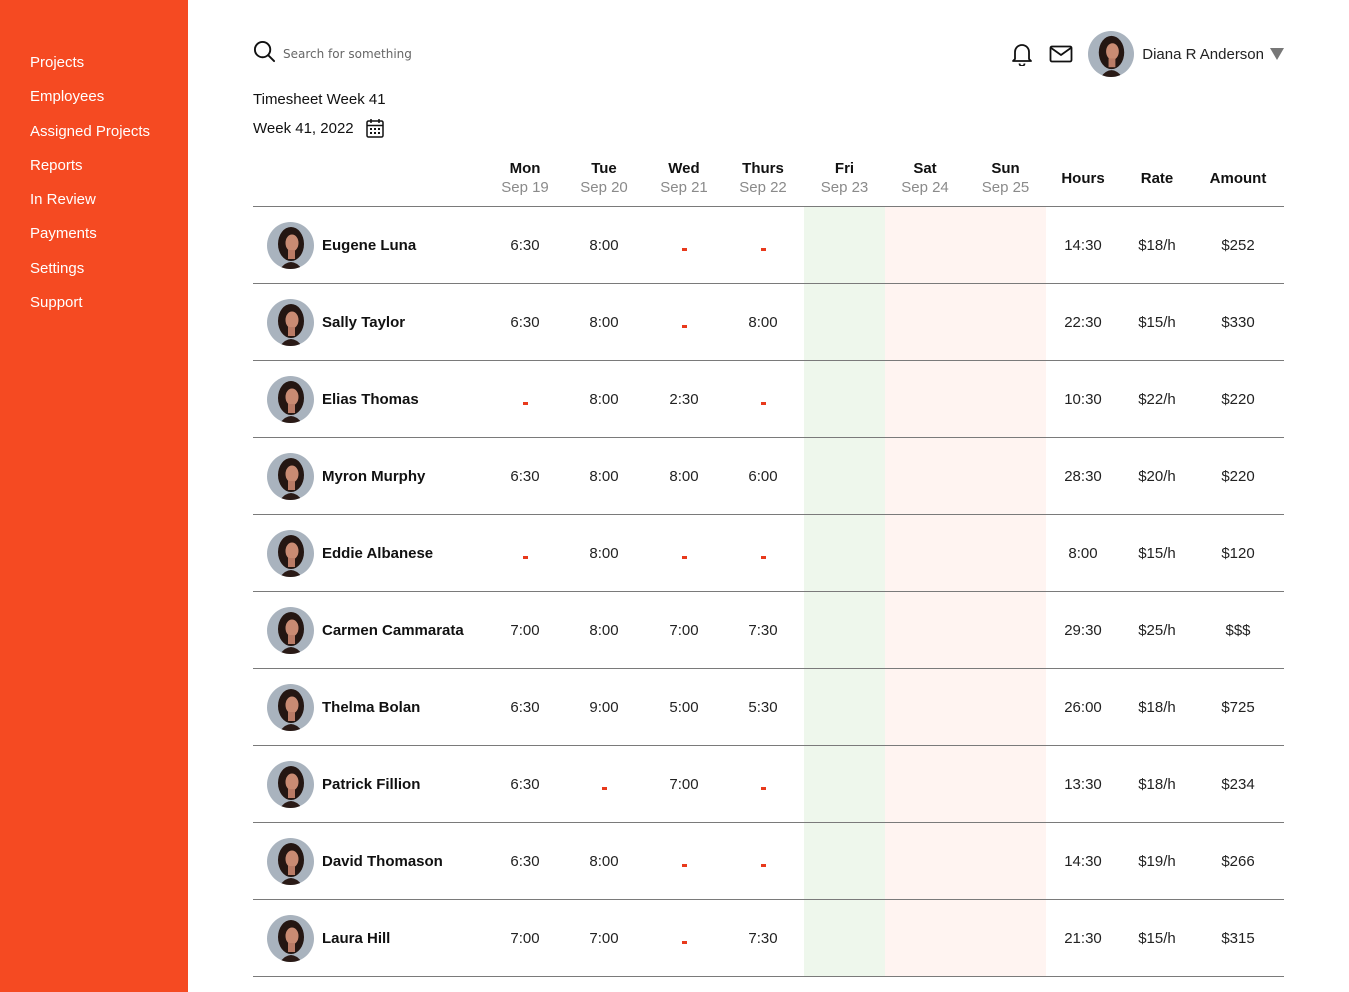  I want to click on table-row: Elias Thomas - 8:00 2:30 - 10:30 $22/h $220, so click(768, 399).